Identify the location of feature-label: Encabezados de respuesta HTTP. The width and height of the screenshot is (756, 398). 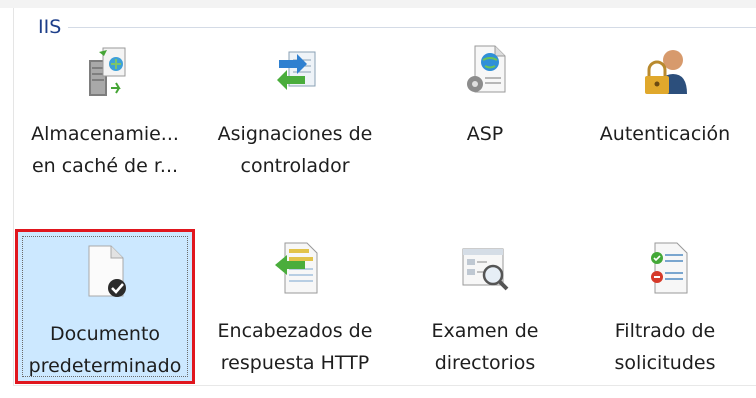
(295, 347).